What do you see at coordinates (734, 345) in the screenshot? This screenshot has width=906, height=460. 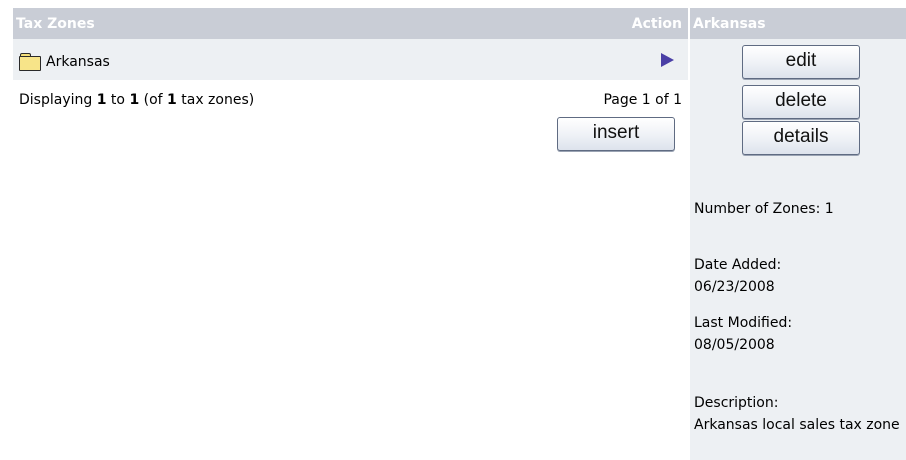 I see `last-modified-value: 08/05/2008` at bounding box center [734, 345].